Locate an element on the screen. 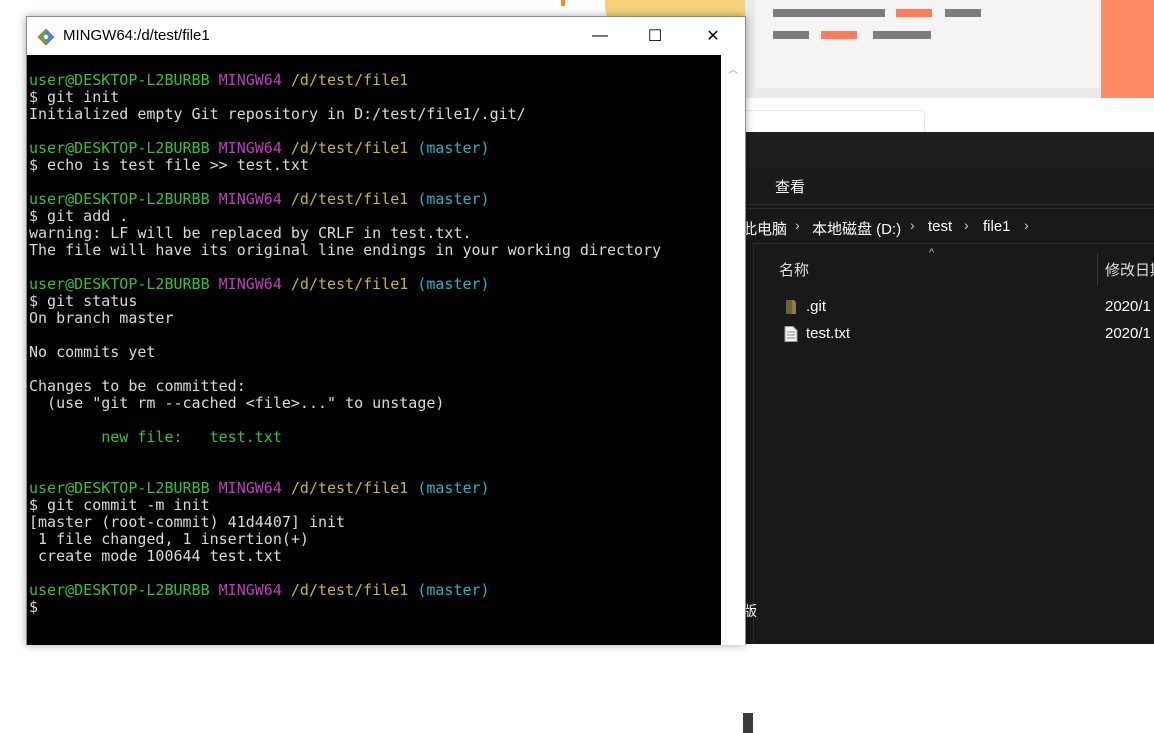 This screenshot has height=733, width=1154. terminal-output-line: $ git status is located at coordinates (83, 301).